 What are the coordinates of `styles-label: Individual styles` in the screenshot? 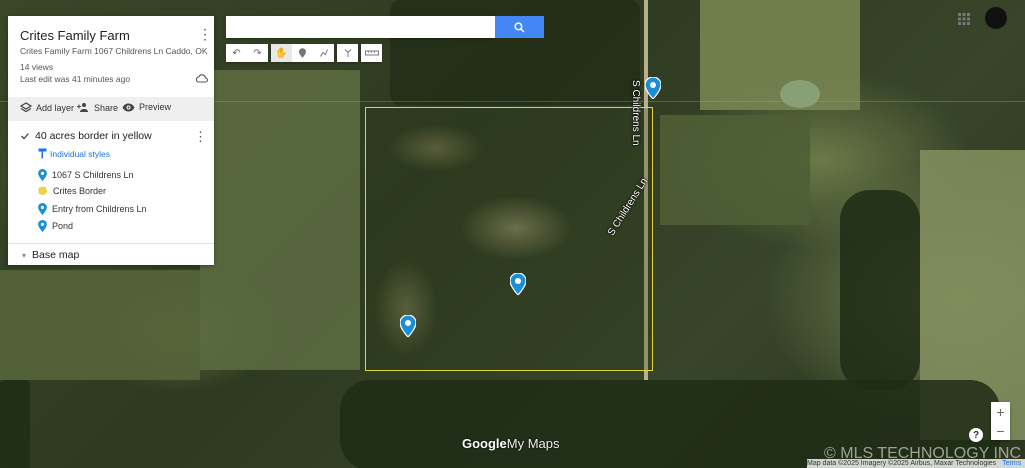 It's located at (80, 153).